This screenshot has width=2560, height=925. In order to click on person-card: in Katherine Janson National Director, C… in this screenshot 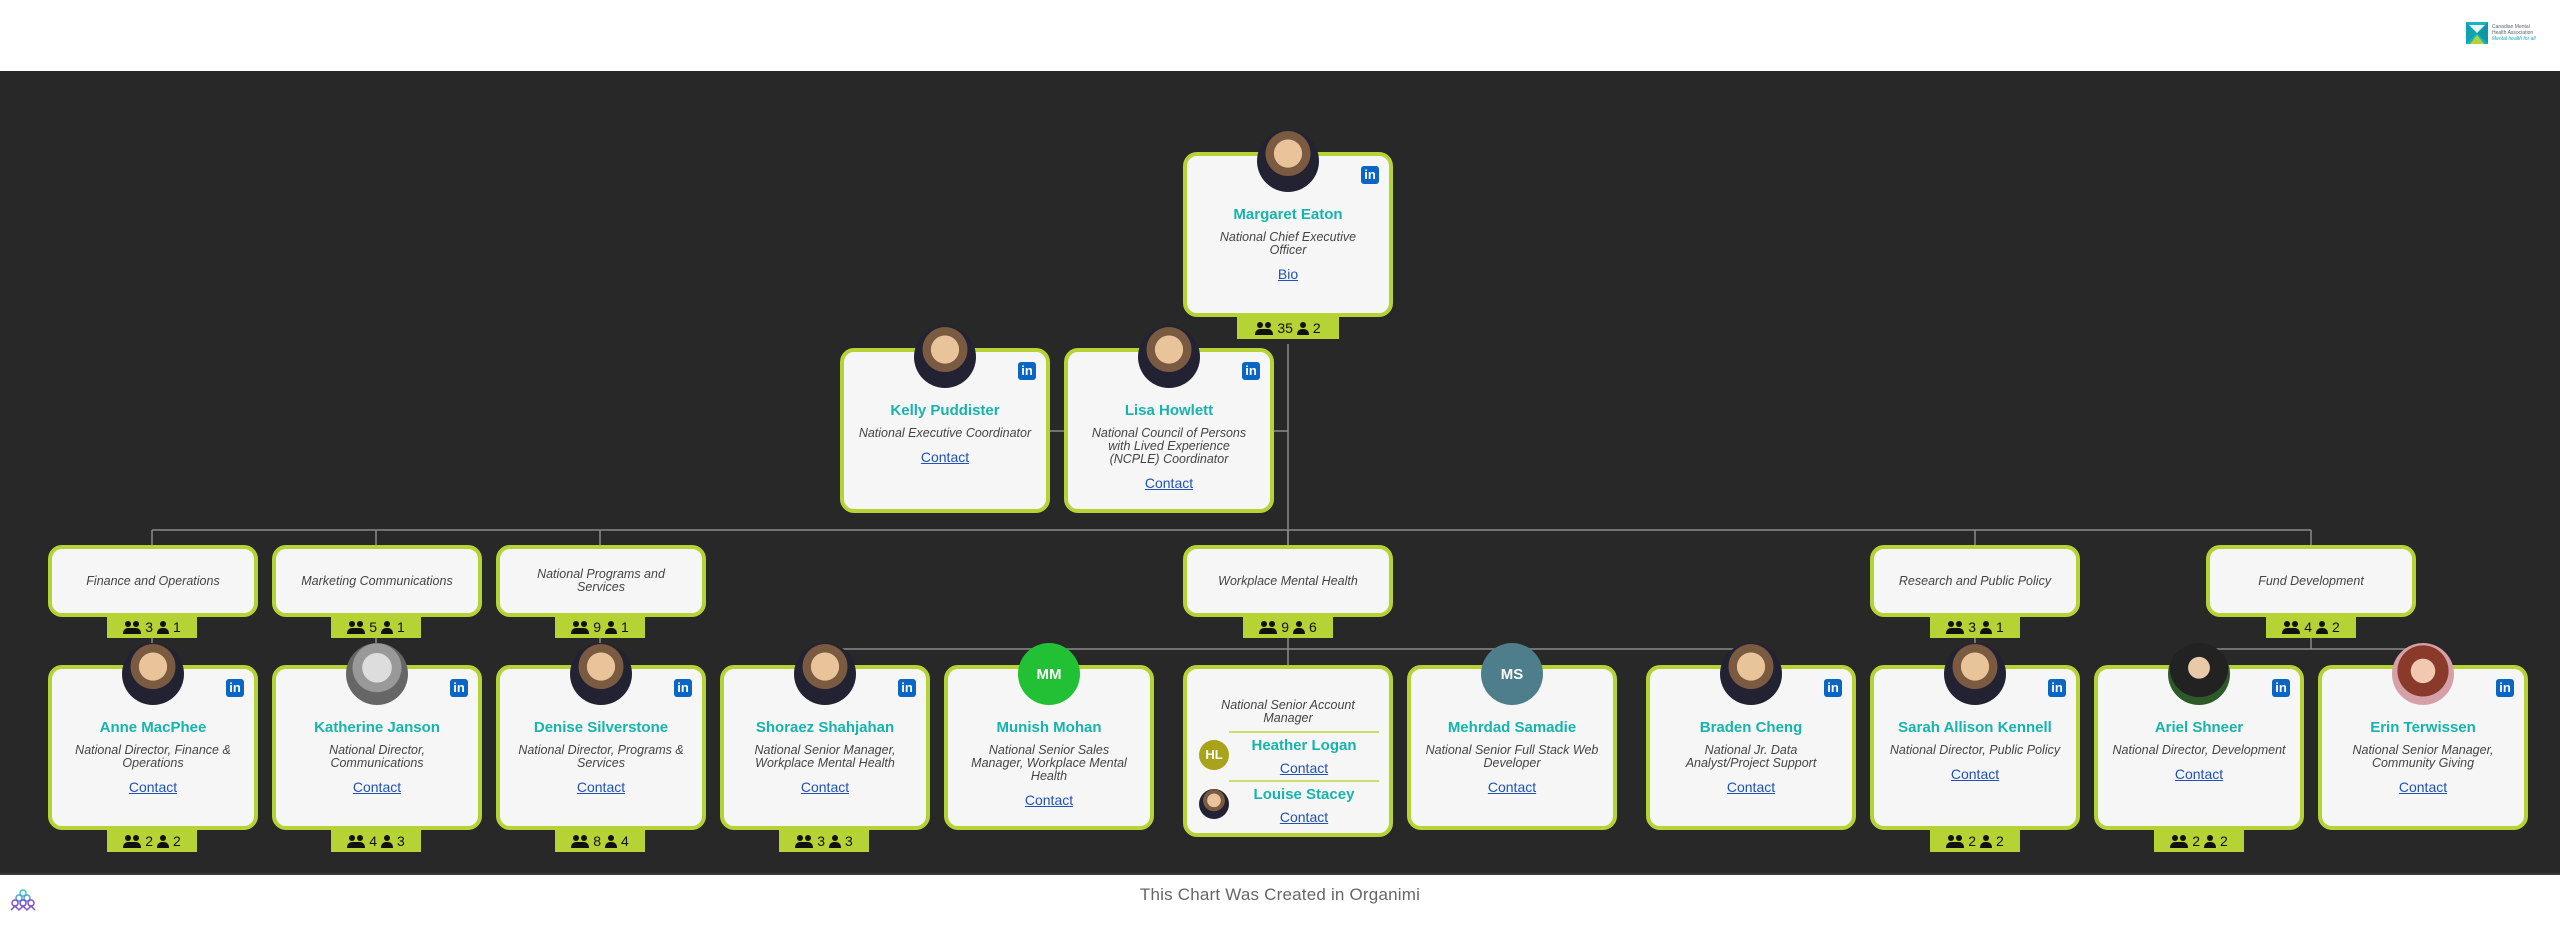, I will do `click(377, 736)`.